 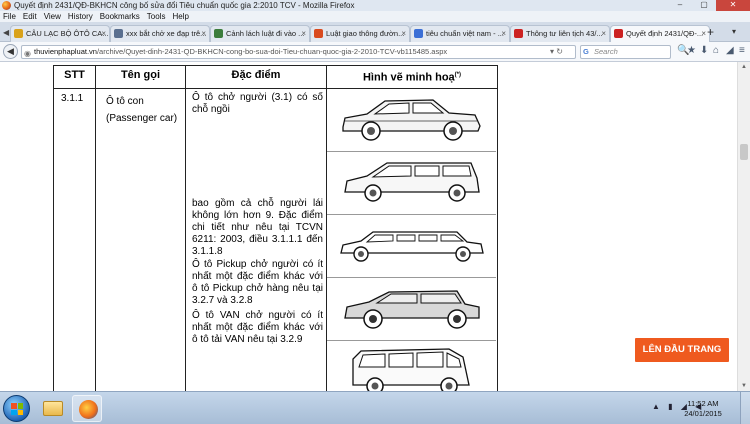 I want to click on tab-tieu-chuan: tiêu chuẩn việt nam - ... ×, so click(x=460, y=33).